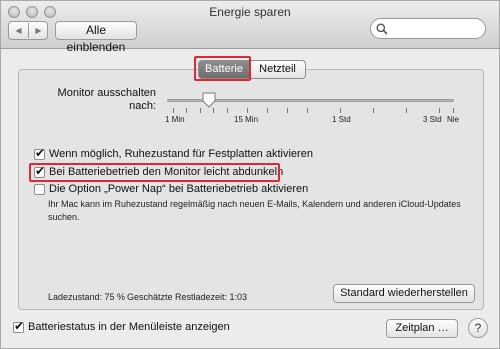 The width and height of the screenshot is (500, 349). Describe the element at coordinates (96, 37) in the screenshot. I see `show-all-button: Alle einblenden` at that location.